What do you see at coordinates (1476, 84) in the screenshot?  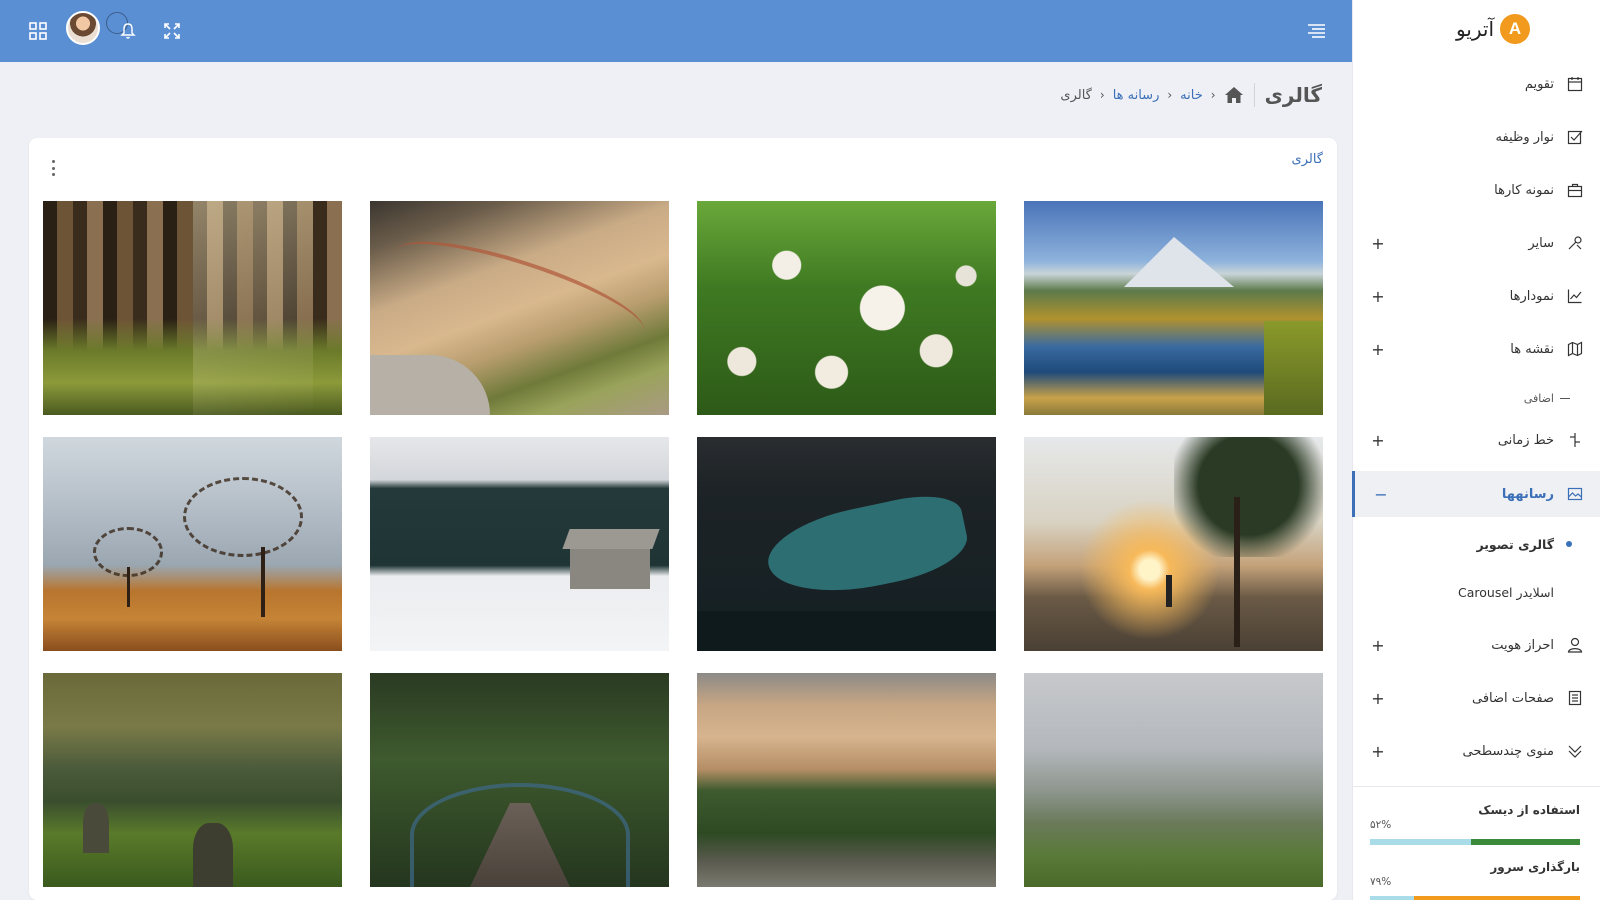 I see `sidebar-item-calendar: تقویم` at bounding box center [1476, 84].